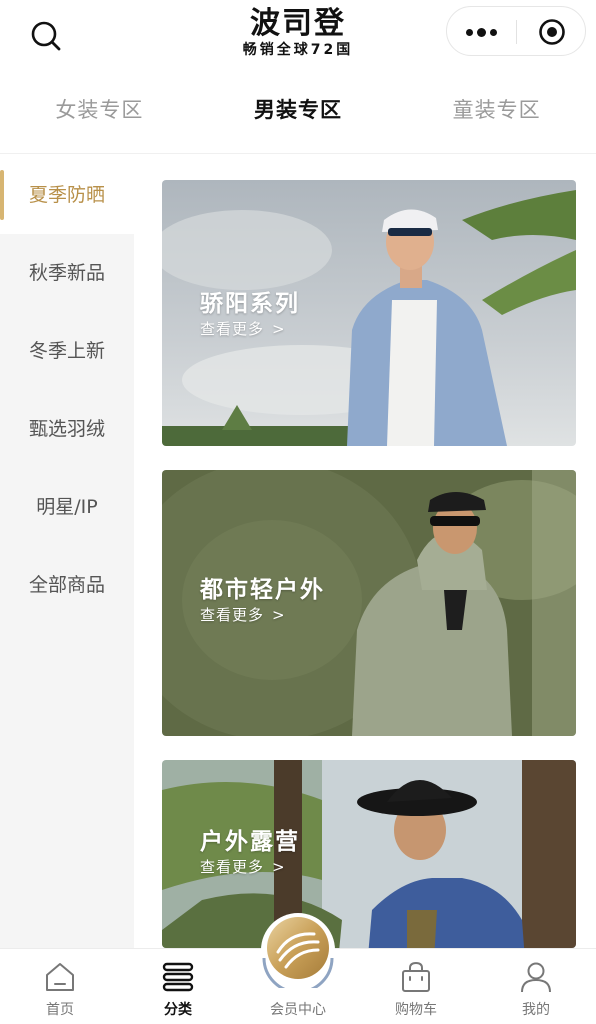 The height and width of the screenshot is (1024, 596). Describe the element at coordinates (536, 1010) in the screenshot. I see `nav-label: 我的` at that location.